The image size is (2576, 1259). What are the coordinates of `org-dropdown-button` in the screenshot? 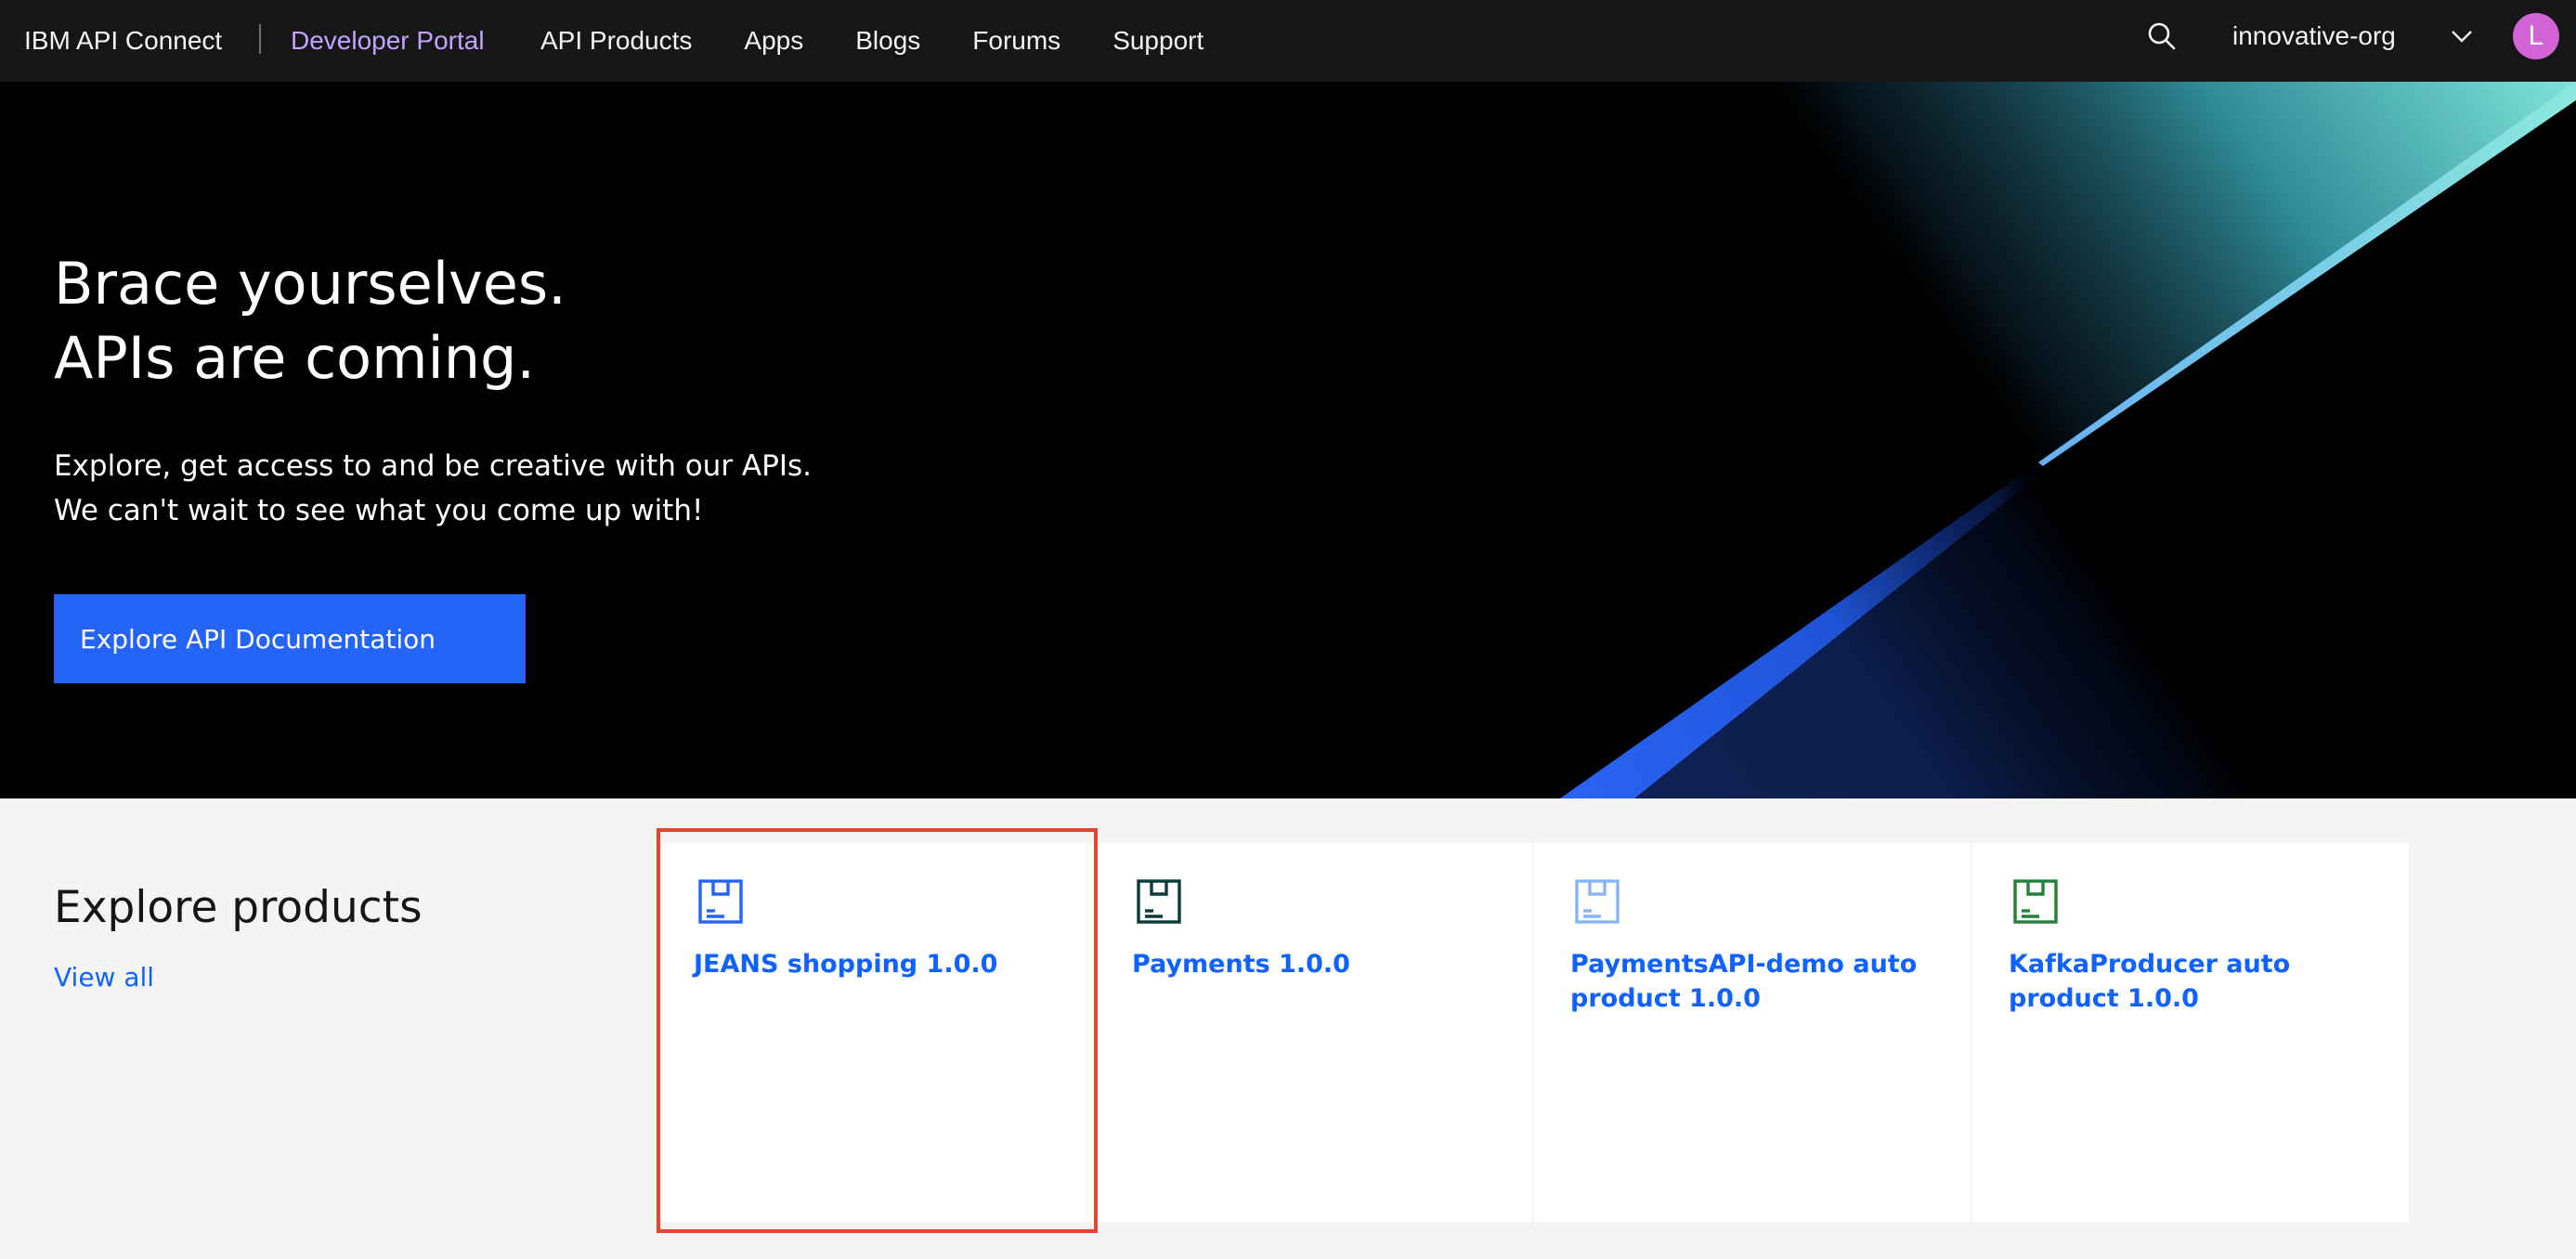 It's located at (2462, 36).